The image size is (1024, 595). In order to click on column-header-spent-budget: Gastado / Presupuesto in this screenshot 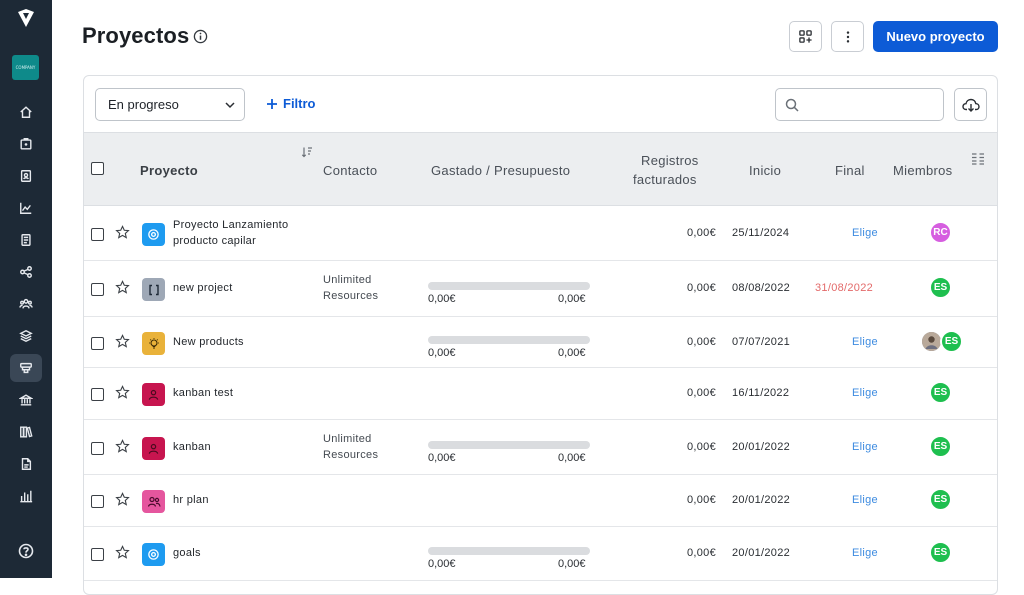, I will do `click(500, 170)`.